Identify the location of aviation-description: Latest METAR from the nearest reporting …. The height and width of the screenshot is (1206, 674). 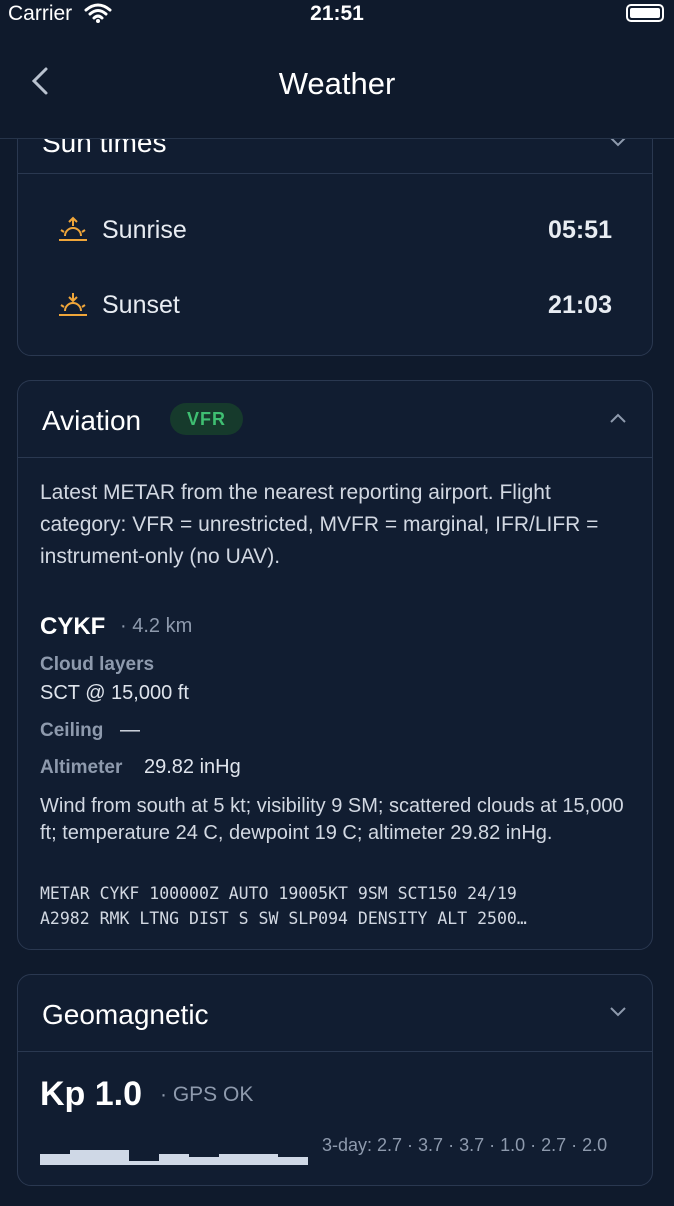
(319, 524).